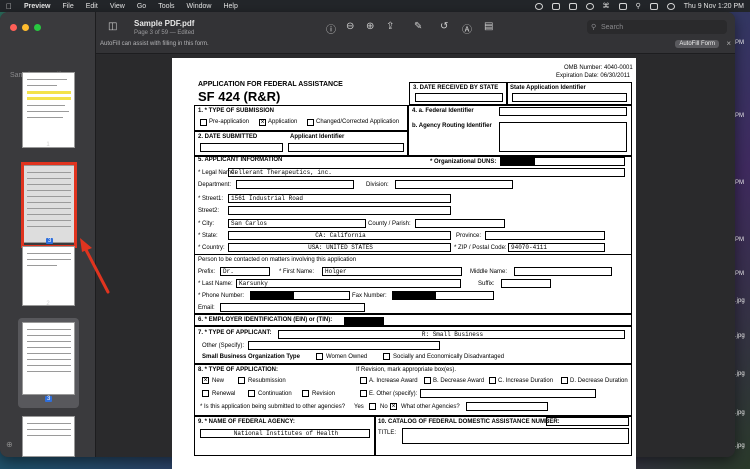 This screenshot has width=750, height=469. What do you see at coordinates (92, 6) in the screenshot?
I see `menu-edit: Edit` at bounding box center [92, 6].